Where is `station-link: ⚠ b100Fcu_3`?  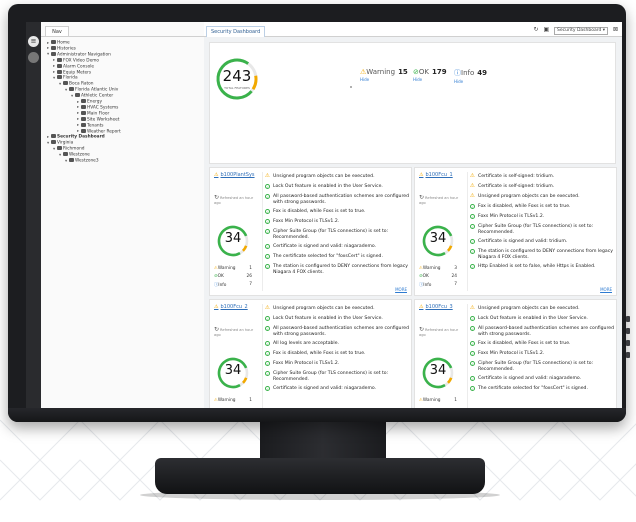
station-link: ⚠ b100Fcu_3 is located at coordinates (436, 307).